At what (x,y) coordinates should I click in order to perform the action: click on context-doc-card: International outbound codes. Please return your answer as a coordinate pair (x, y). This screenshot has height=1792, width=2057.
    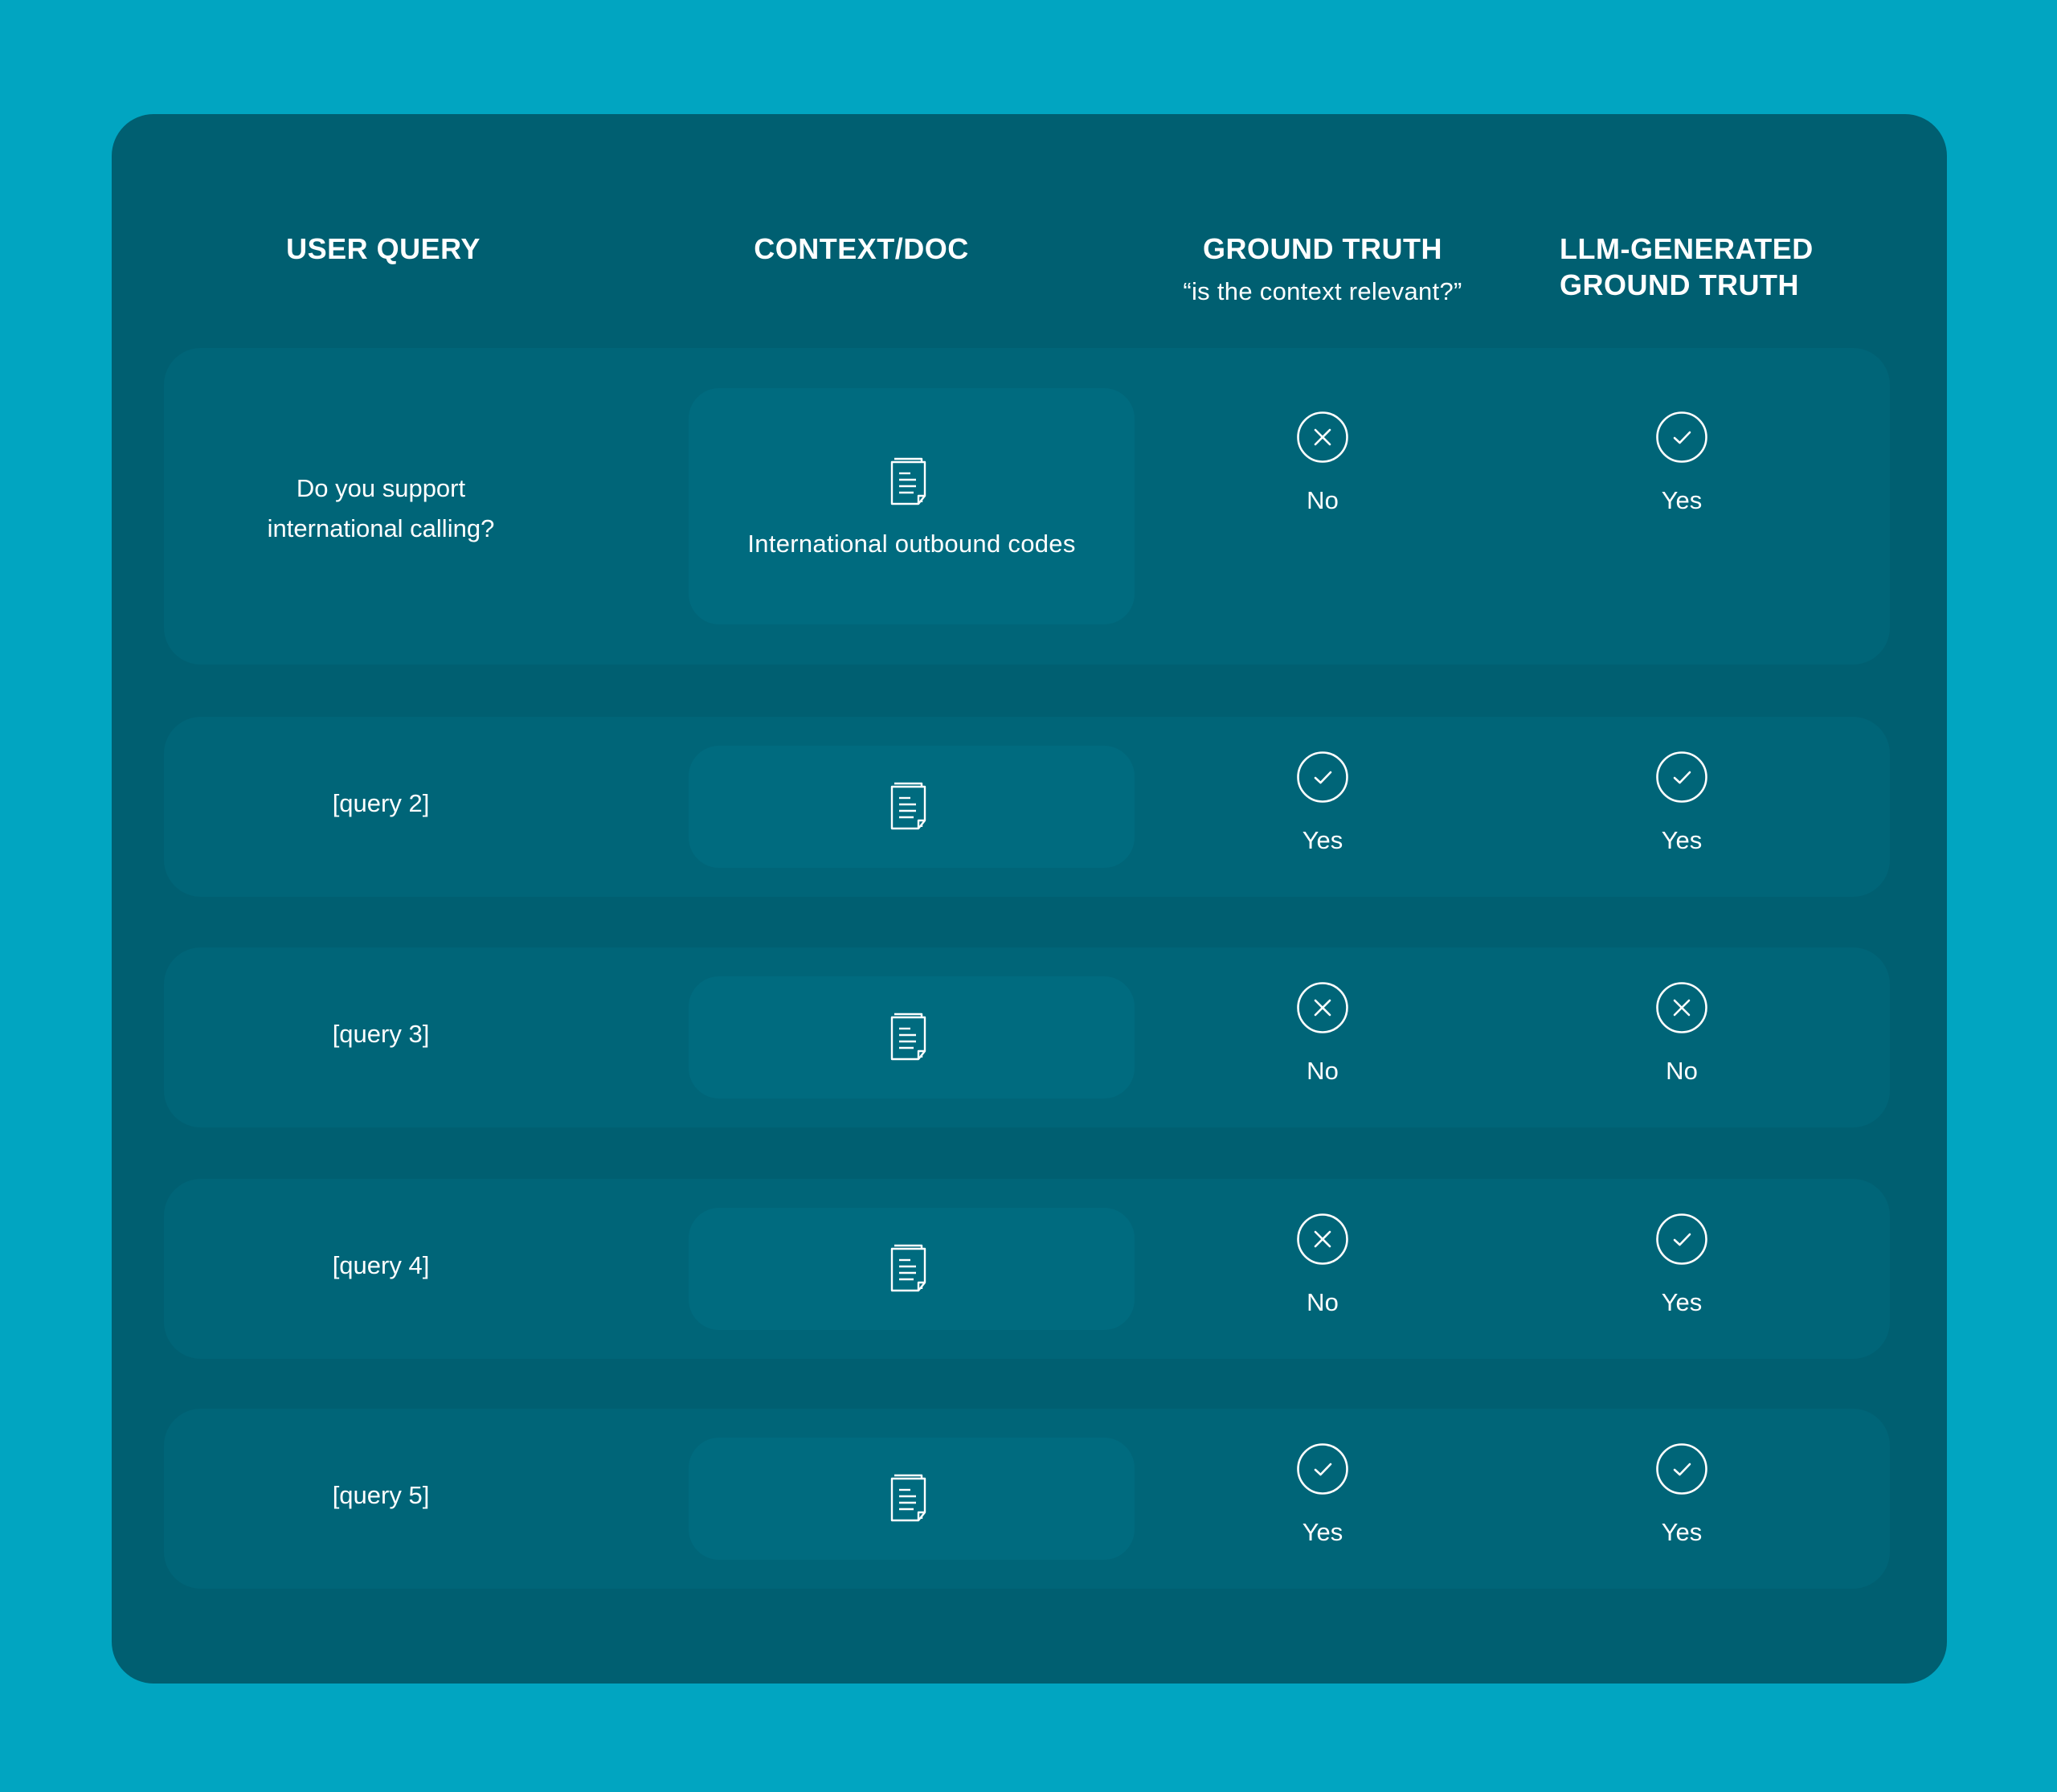
    Looking at the image, I should click on (912, 506).